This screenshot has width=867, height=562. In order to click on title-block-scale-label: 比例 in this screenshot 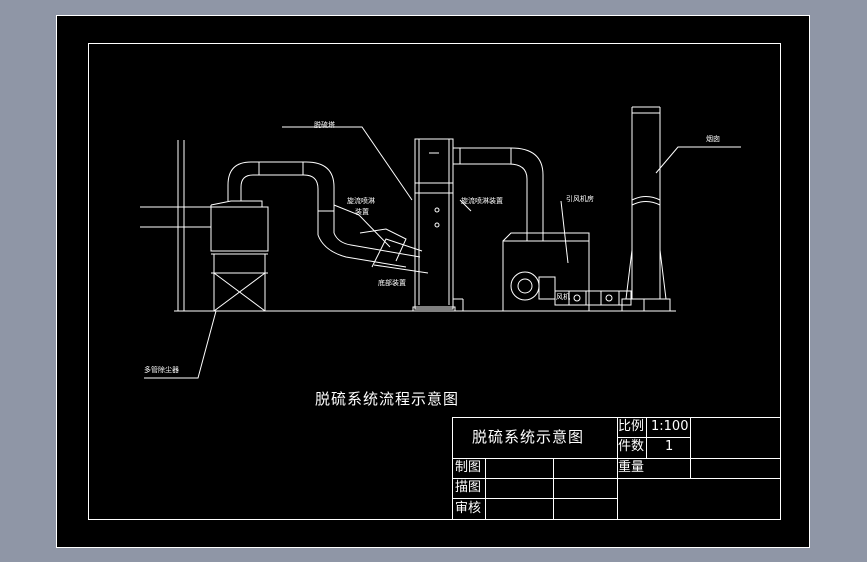, I will do `click(631, 426)`.